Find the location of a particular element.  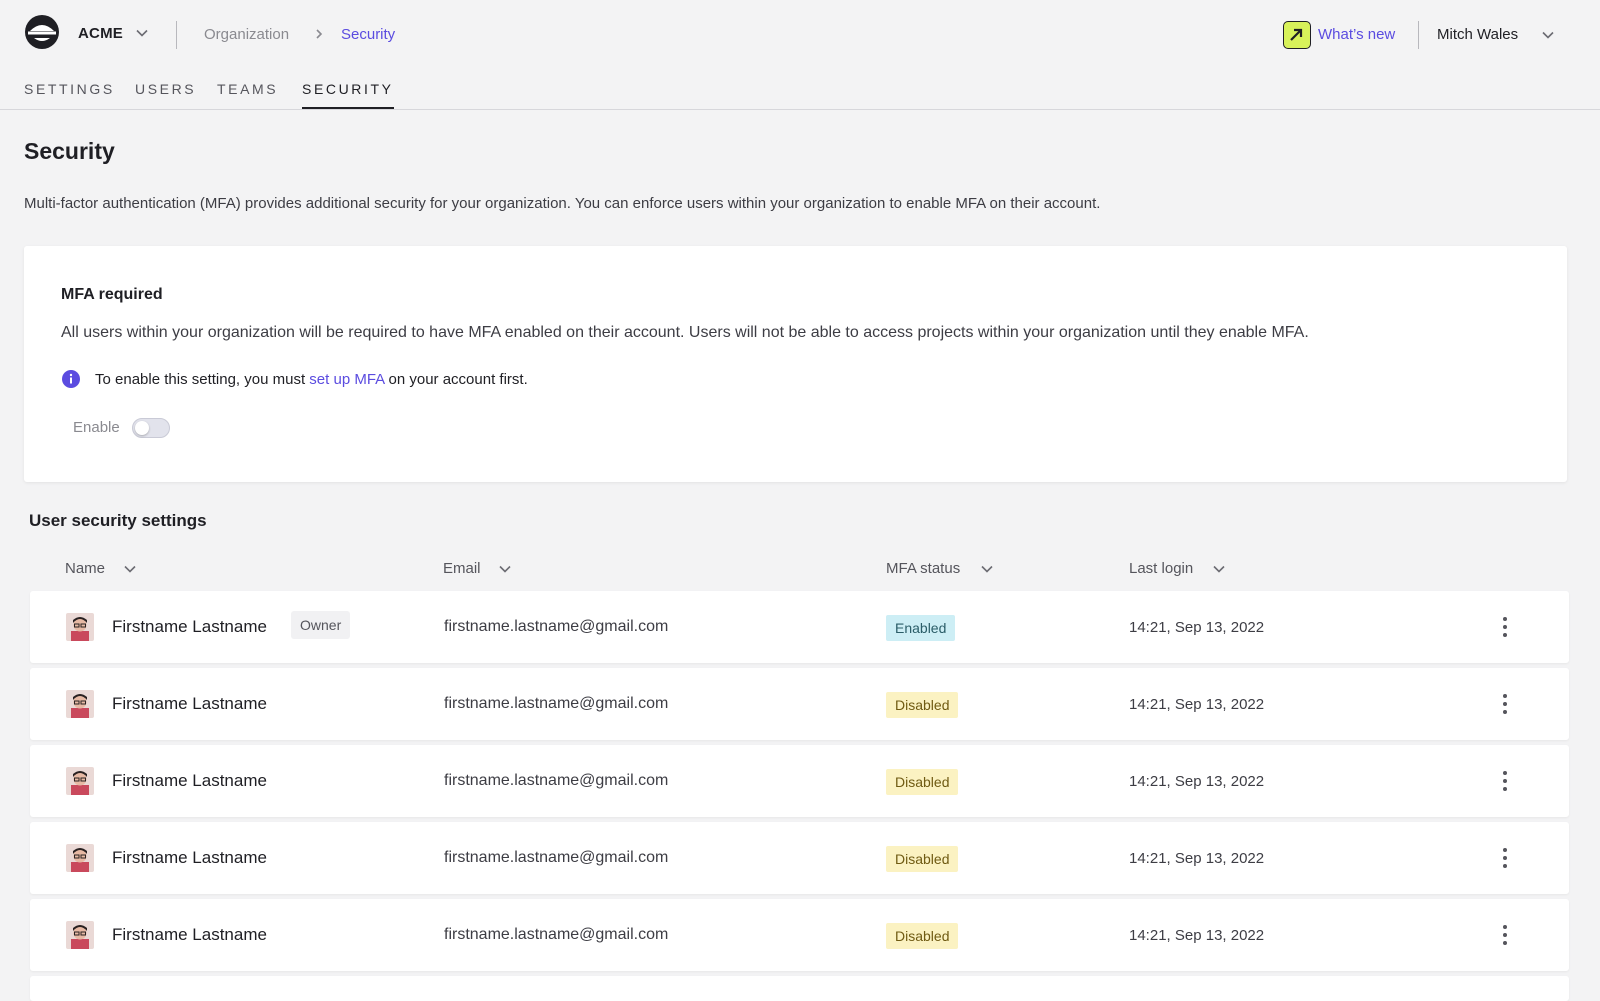

column-header-name: Name is located at coordinates (85, 568).